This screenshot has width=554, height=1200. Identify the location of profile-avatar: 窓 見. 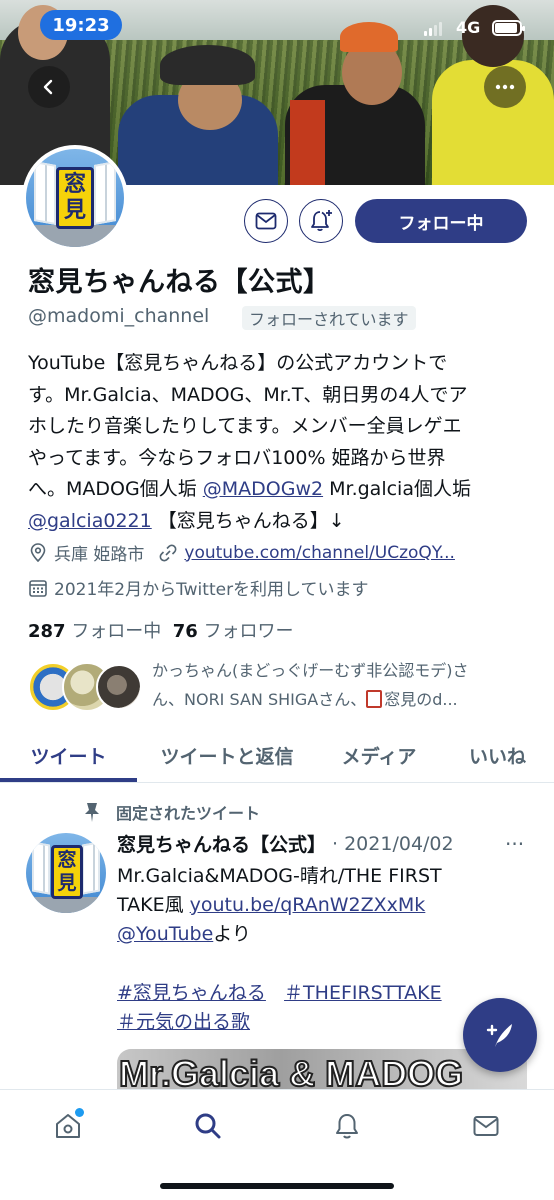
(75, 198).